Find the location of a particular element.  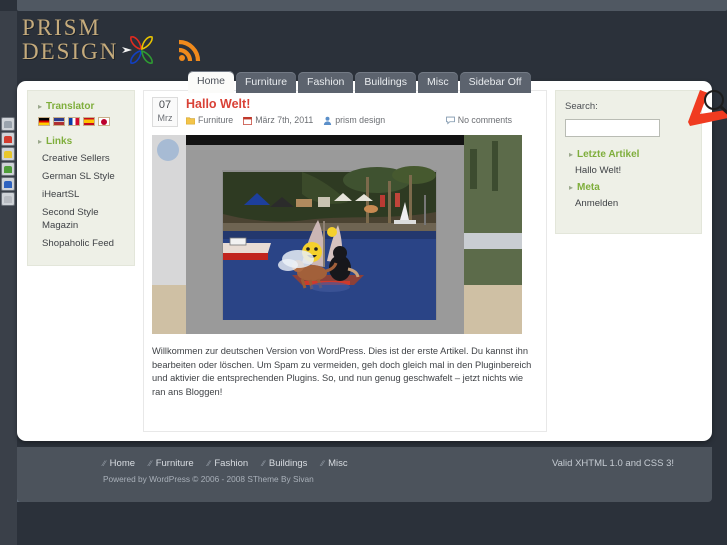

post-author-label: prism design is located at coordinates (360, 120).